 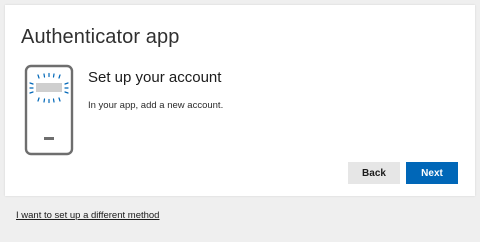 What do you see at coordinates (52, 112) in the screenshot?
I see `phone-icon` at bounding box center [52, 112].